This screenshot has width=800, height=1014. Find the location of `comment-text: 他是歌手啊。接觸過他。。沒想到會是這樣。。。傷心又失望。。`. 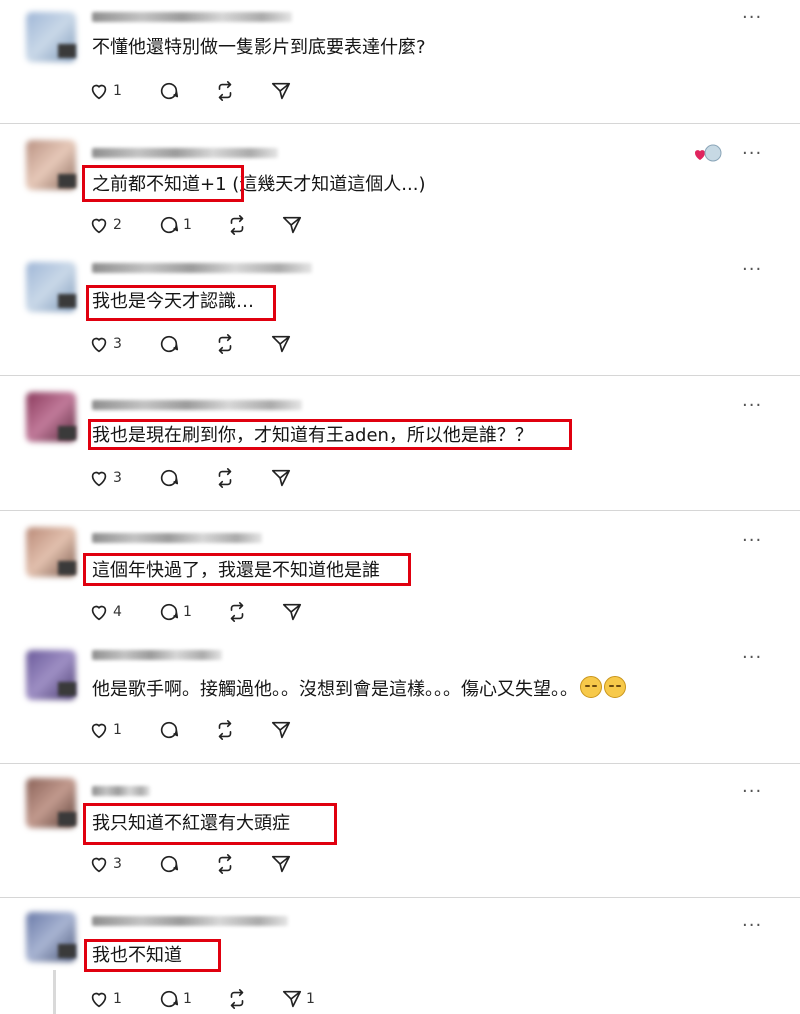

comment-text: 他是歌手啊。接觸過他。。沒想到會是這樣。。。傷心又失望。。 is located at coordinates (359, 689).